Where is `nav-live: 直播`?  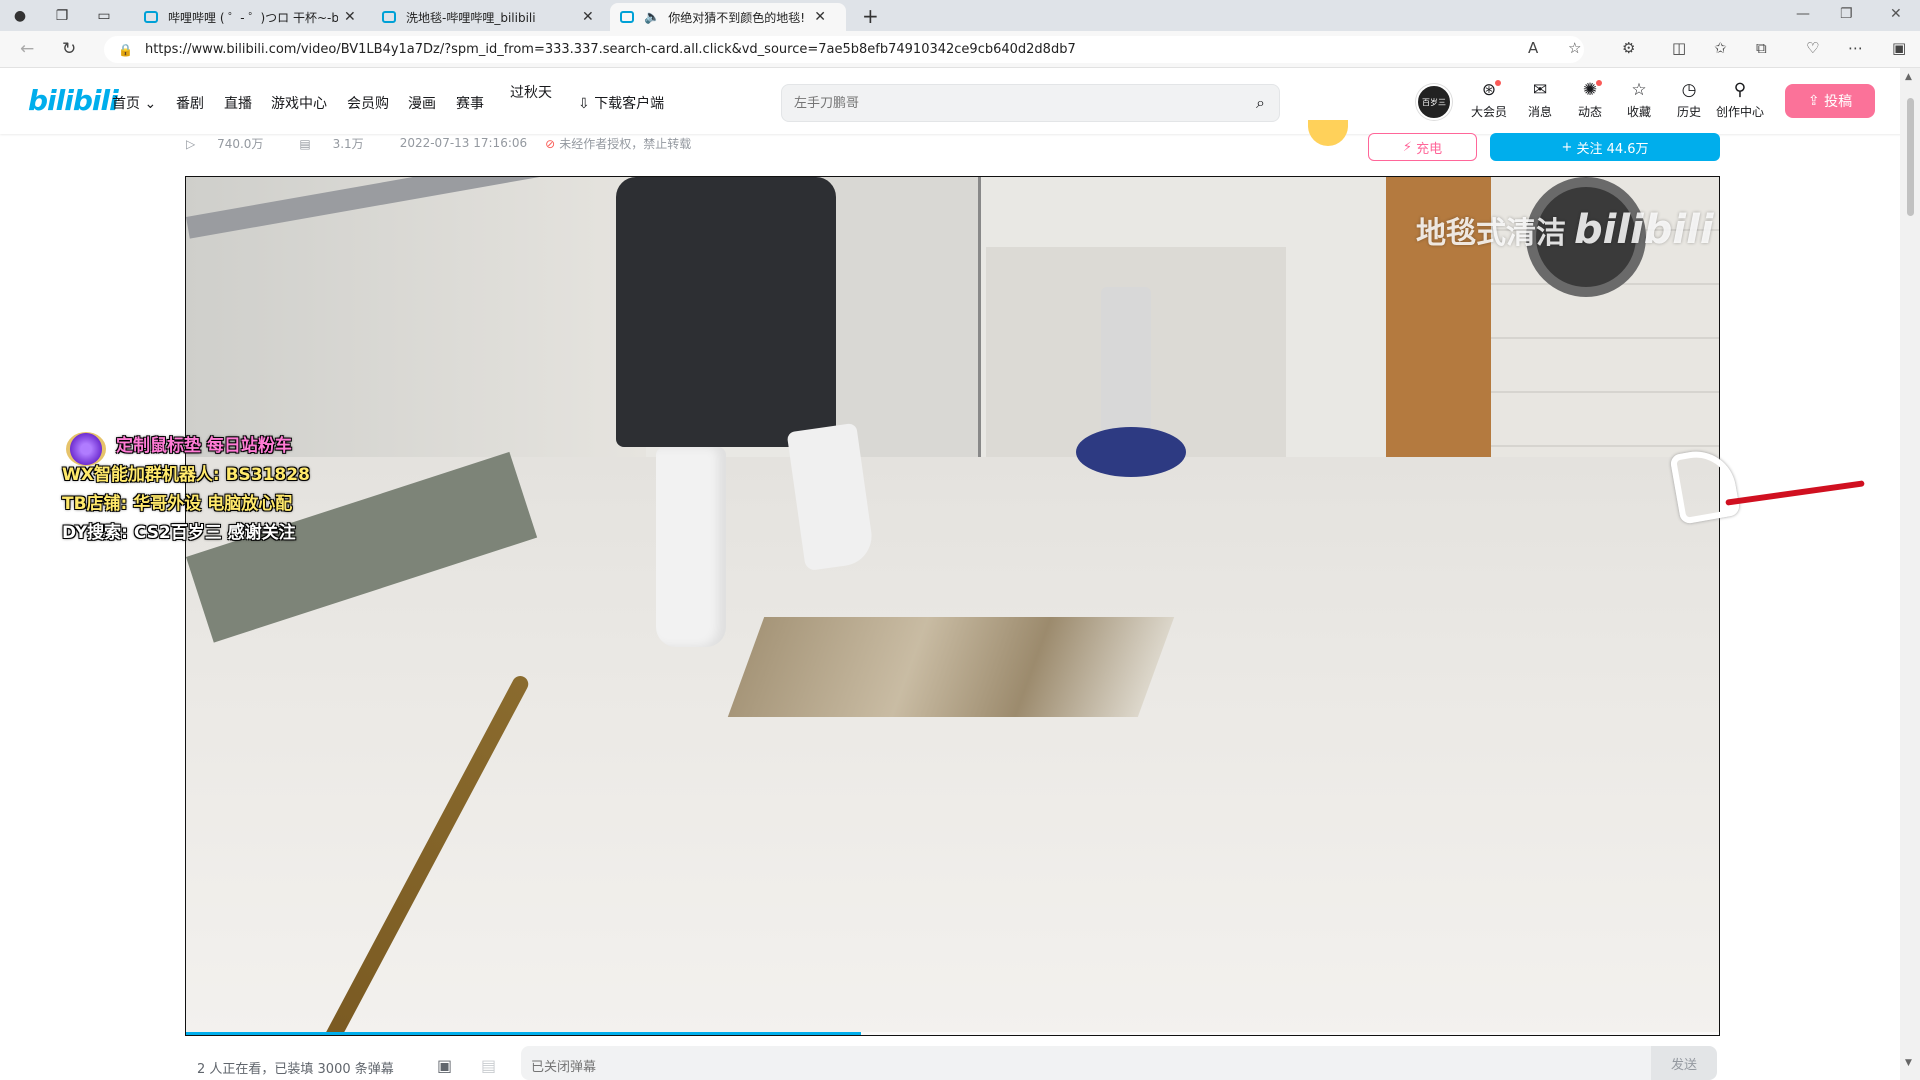 nav-live: 直播 is located at coordinates (238, 103).